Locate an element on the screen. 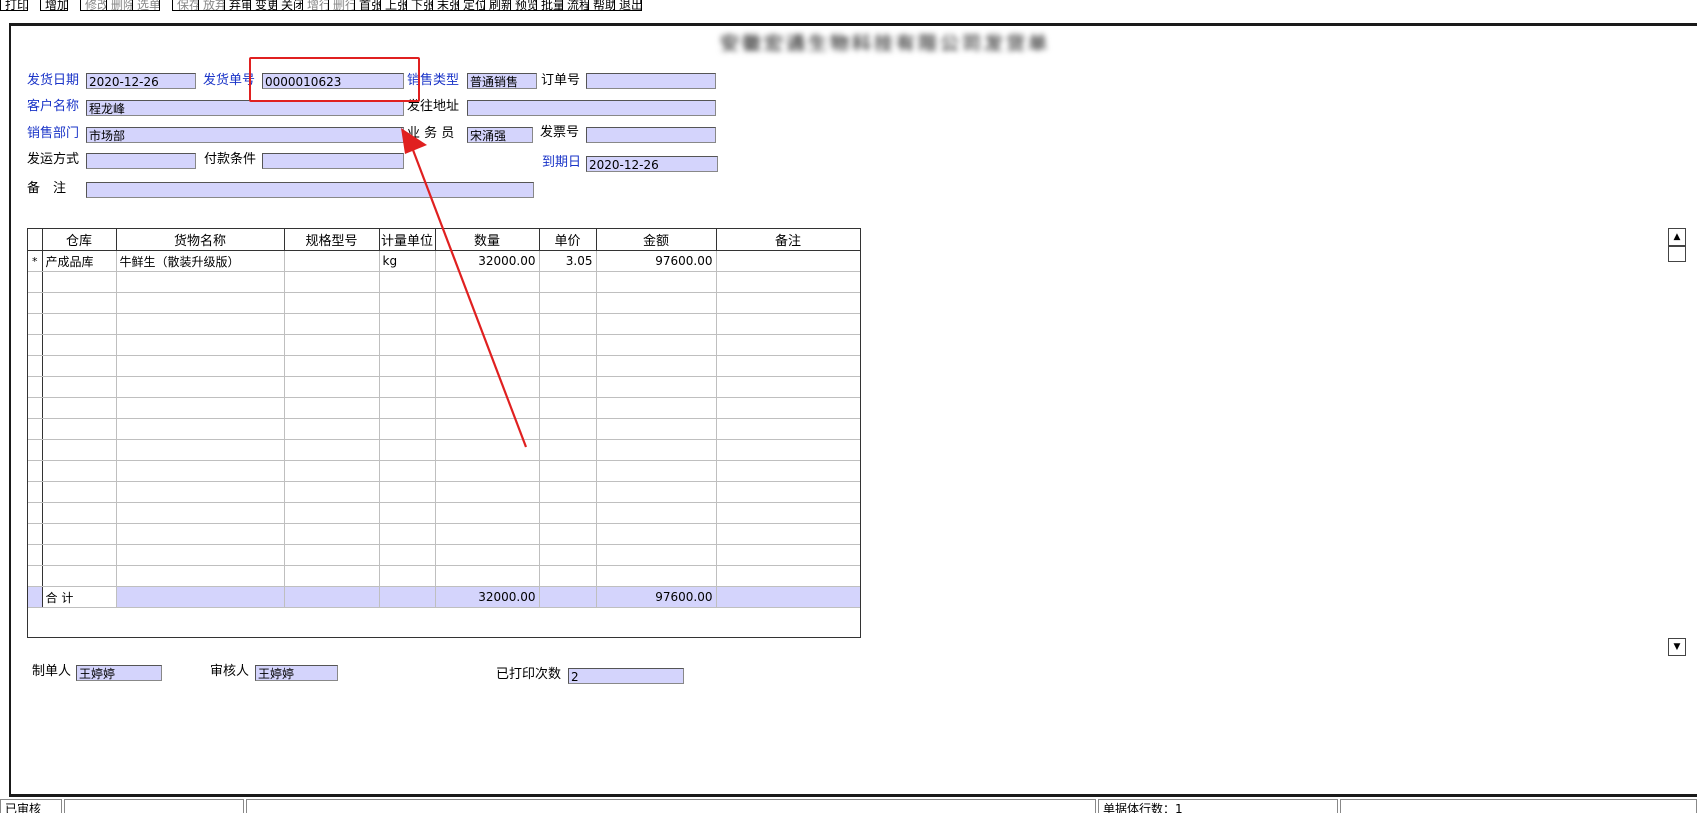  grid-scrollbar: ▲ ▼ is located at coordinates (1677, 443).